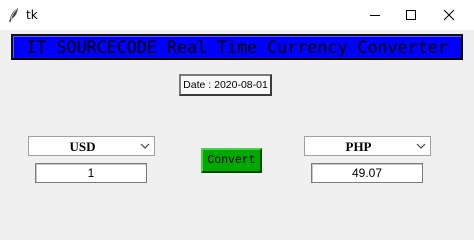  Describe the element at coordinates (82, 146) in the screenshot. I see `from-currency-value: USD` at that location.